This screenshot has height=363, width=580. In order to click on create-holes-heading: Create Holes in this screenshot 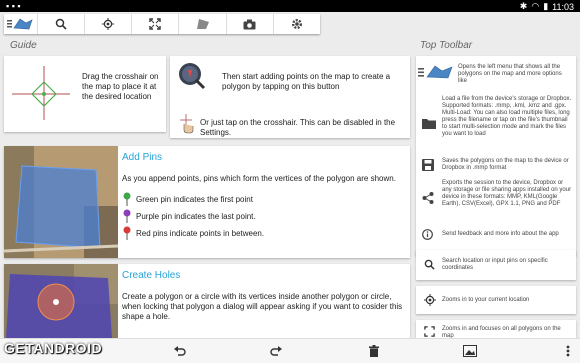, I will do `click(151, 275)`.